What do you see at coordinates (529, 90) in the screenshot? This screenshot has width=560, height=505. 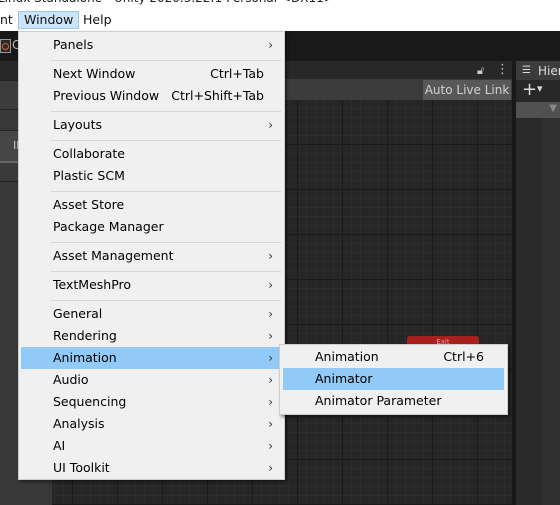 I see `add-icon: +` at bounding box center [529, 90].